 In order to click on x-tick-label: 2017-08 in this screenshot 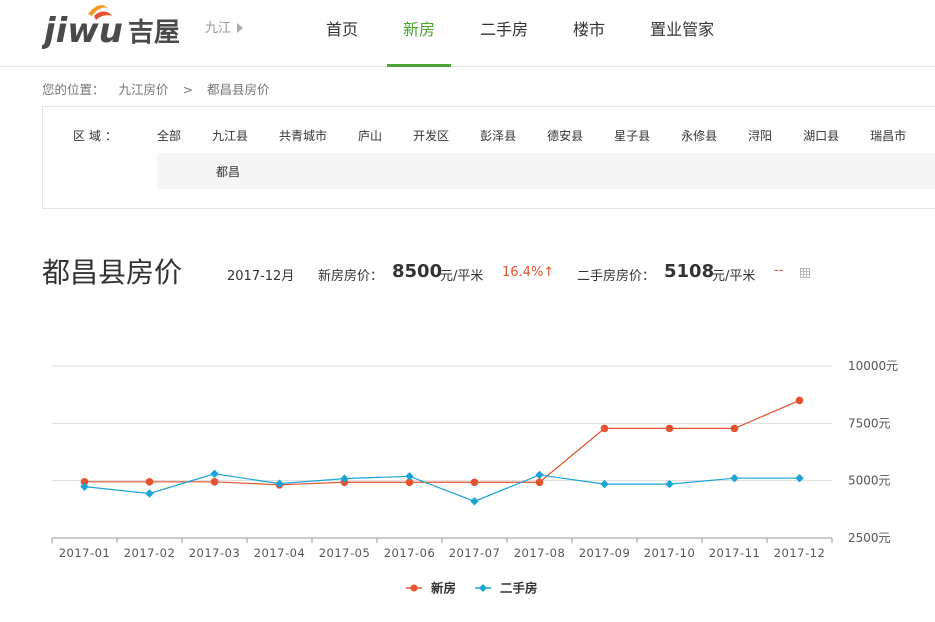, I will do `click(540, 553)`.